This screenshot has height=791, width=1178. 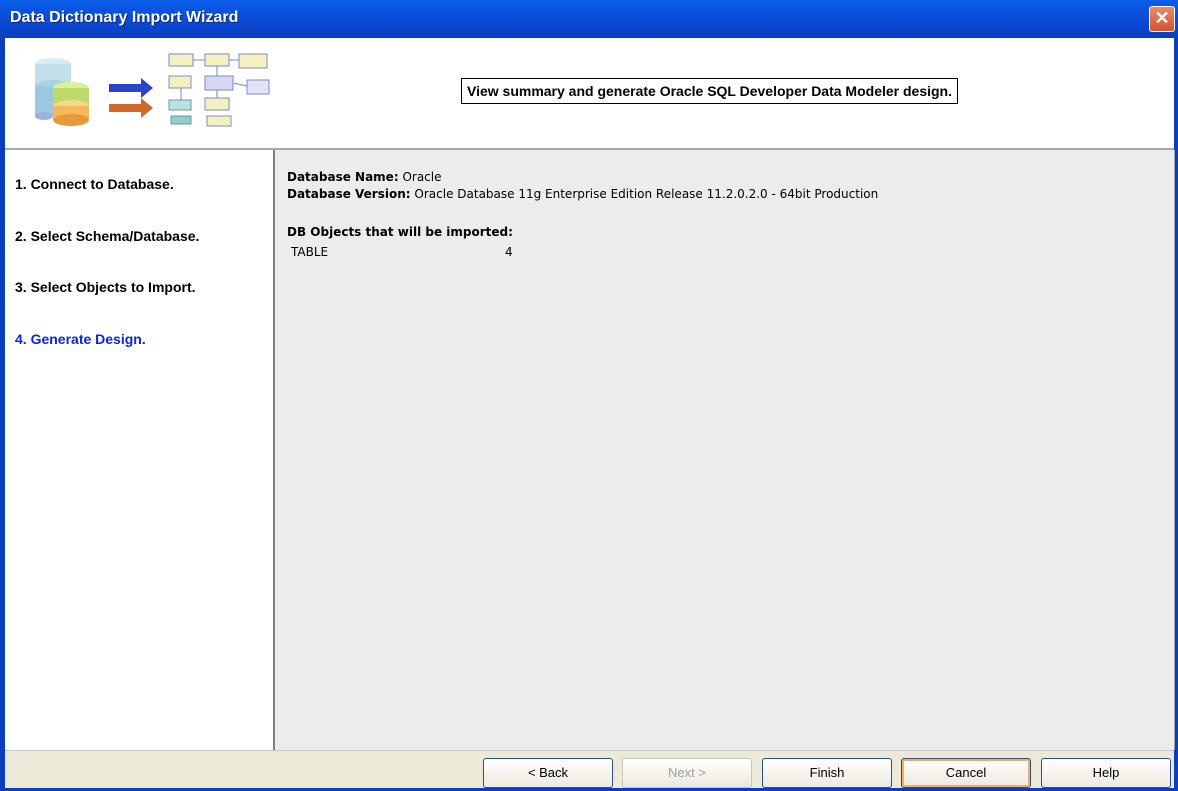 I want to click on arrow-icon, so click(x=131, y=98).